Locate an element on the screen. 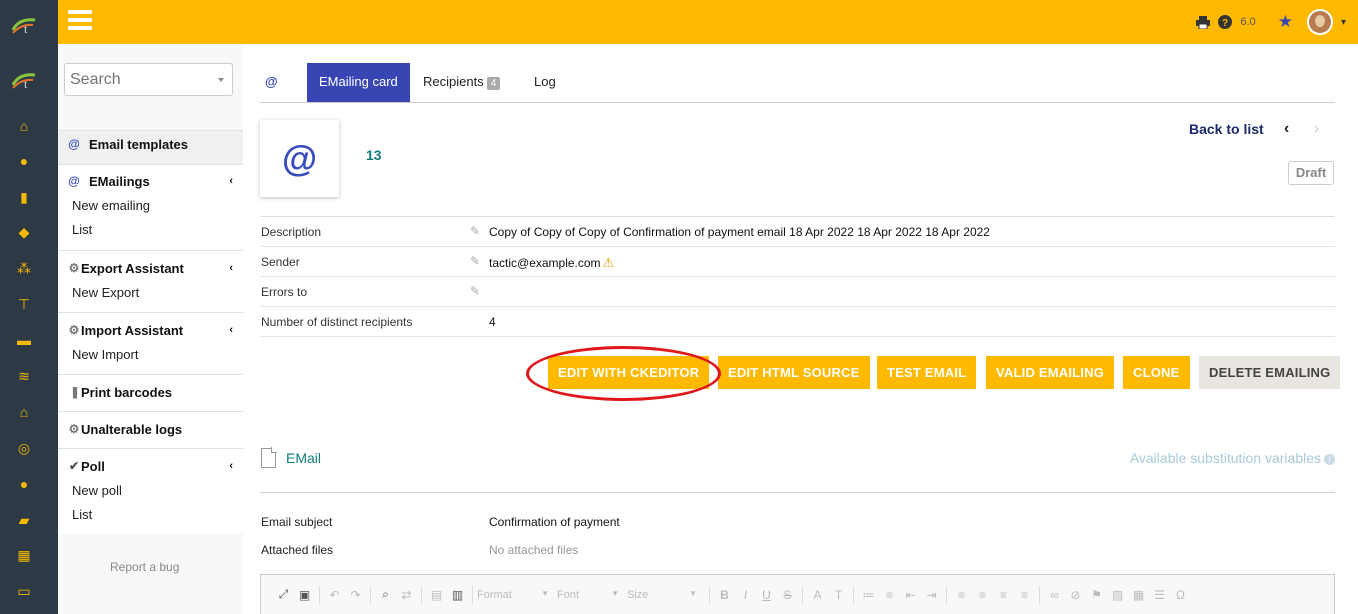  search-dollar-icon: ◎ is located at coordinates (24, 448).